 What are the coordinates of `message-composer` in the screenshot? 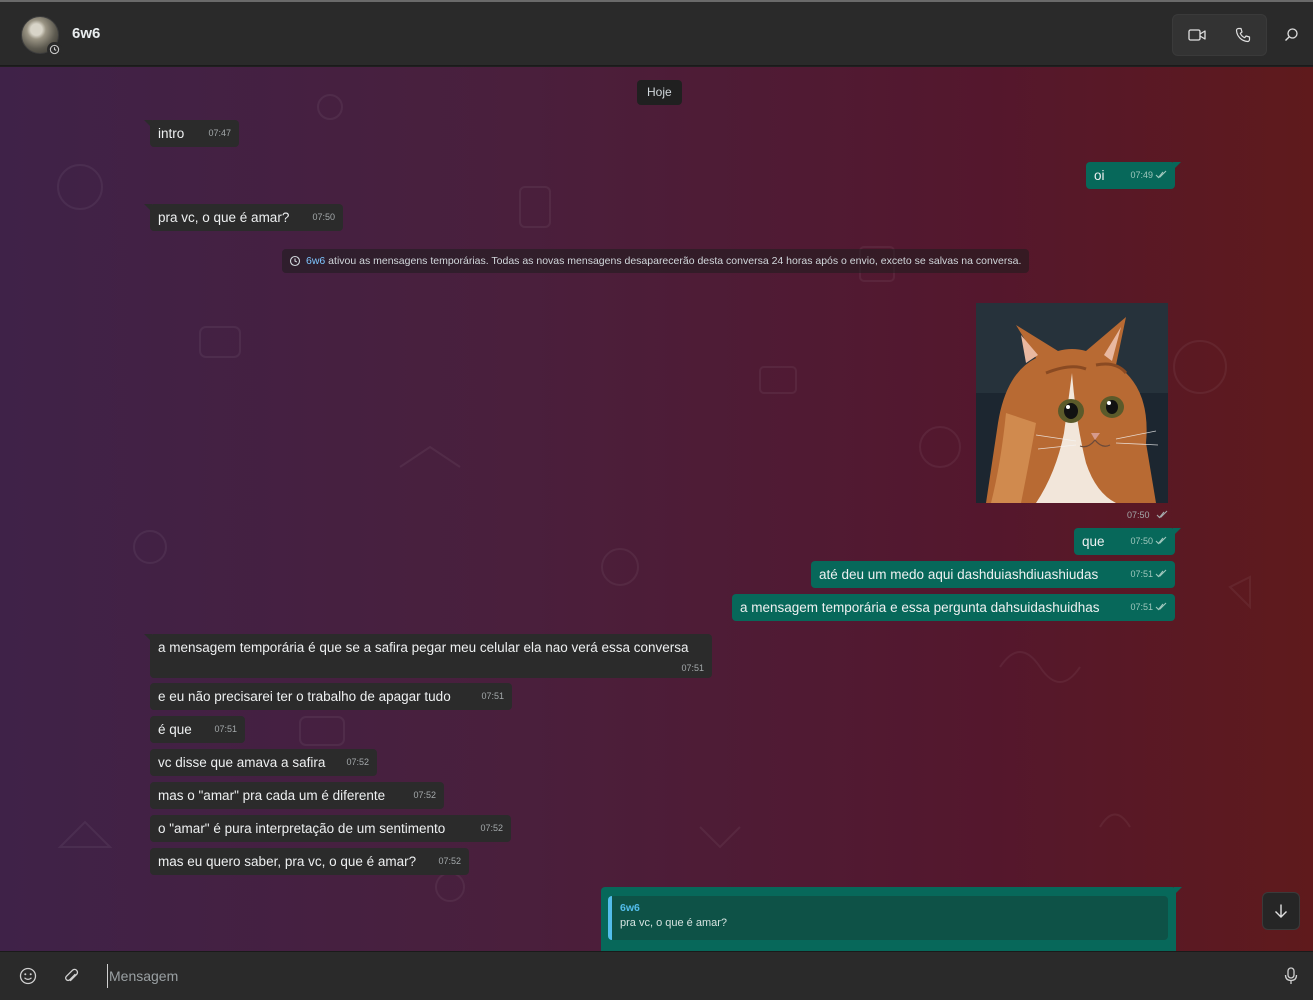 It's located at (656, 975).